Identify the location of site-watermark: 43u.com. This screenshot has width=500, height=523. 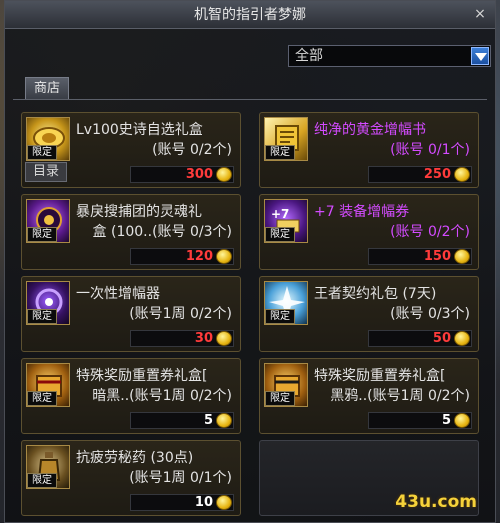
(436, 502).